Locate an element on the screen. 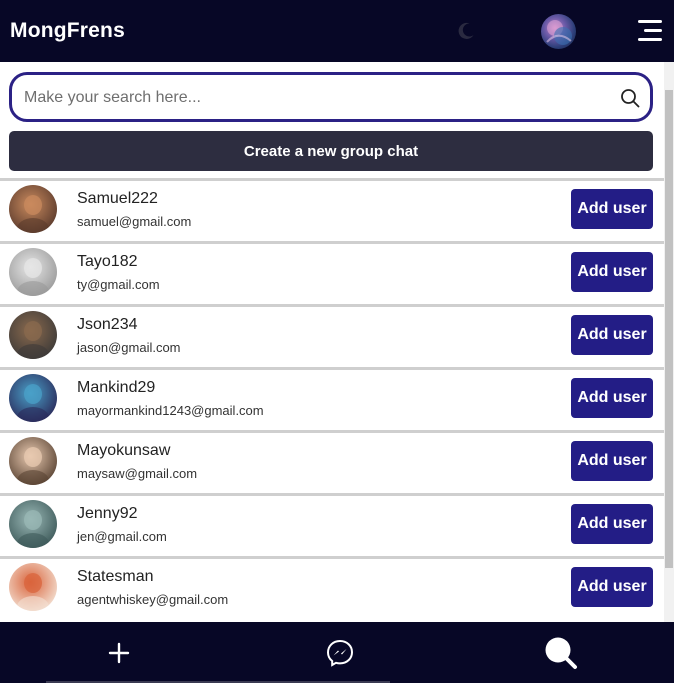  user-email: samuel@gmail.com is located at coordinates (134, 221).